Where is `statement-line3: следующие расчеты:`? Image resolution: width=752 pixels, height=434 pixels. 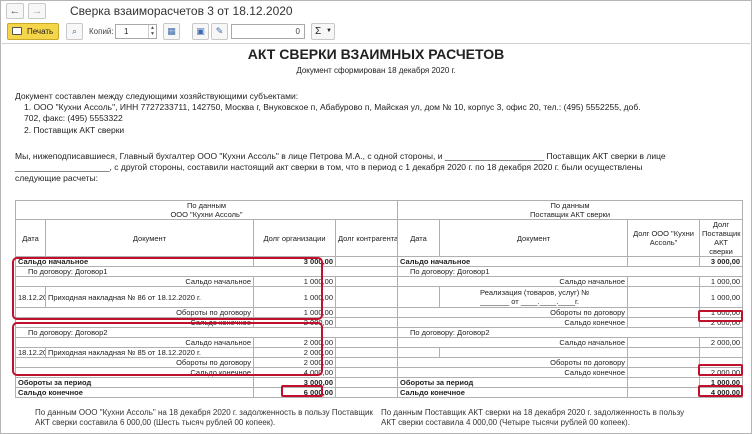 statement-line3: следующие расчеты: is located at coordinates (57, 178).